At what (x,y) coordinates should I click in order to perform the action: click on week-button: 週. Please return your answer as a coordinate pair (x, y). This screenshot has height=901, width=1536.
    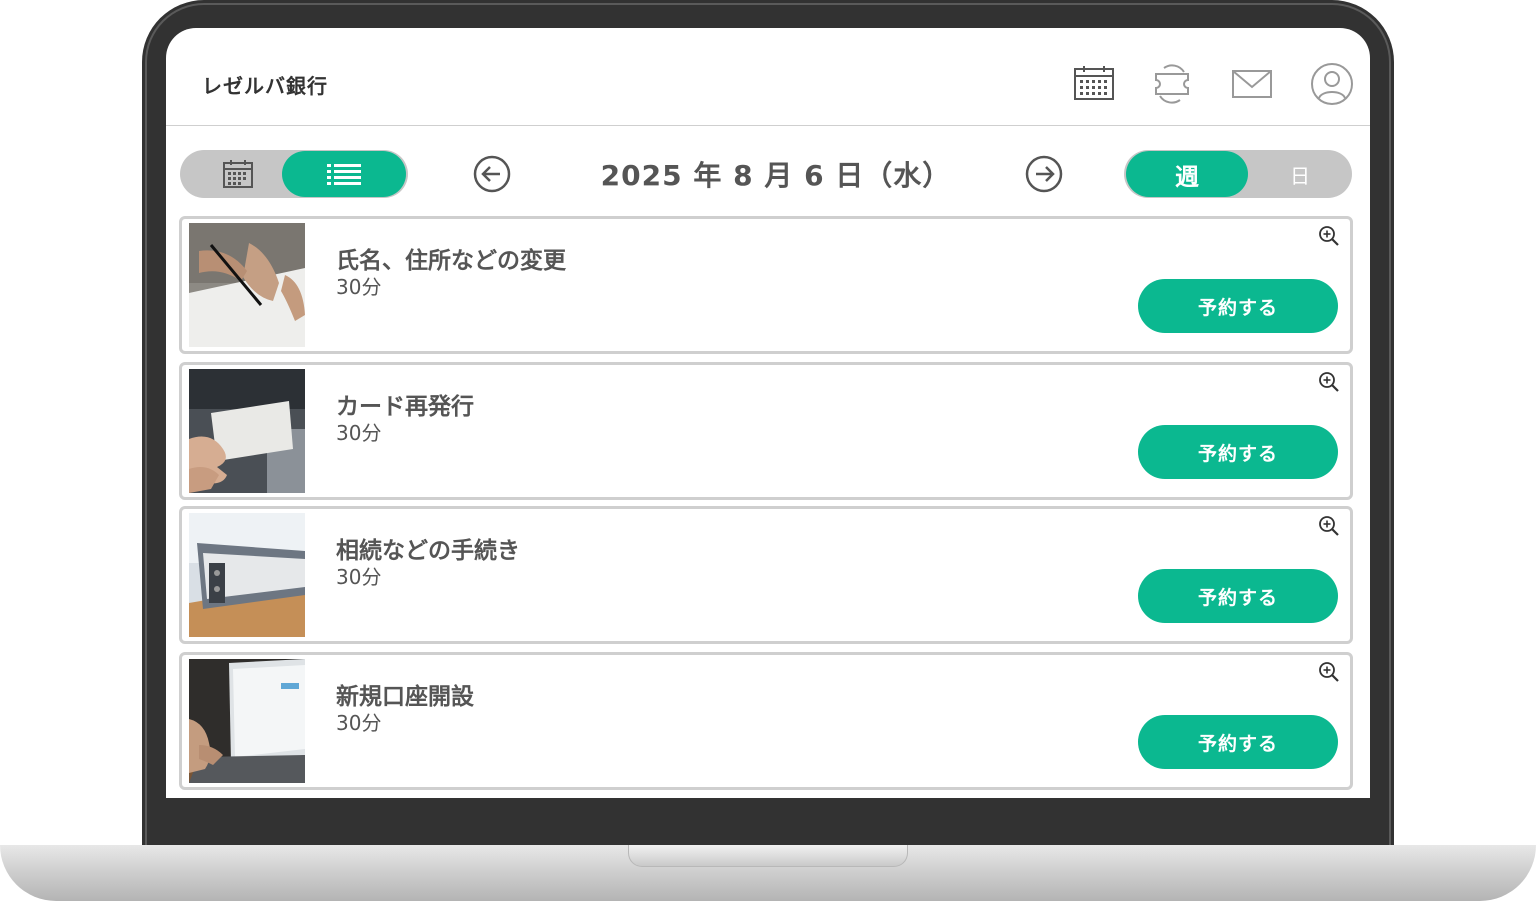
    Looking at the image, I should click on (1187, 174).